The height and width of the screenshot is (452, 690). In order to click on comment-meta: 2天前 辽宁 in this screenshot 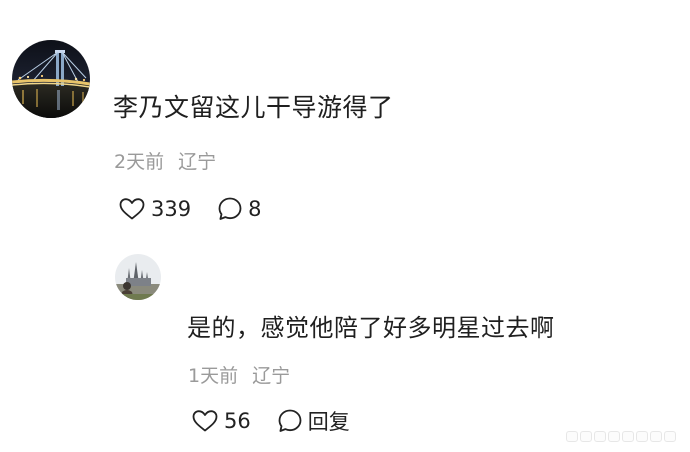, I will do `click(165, 160)`.